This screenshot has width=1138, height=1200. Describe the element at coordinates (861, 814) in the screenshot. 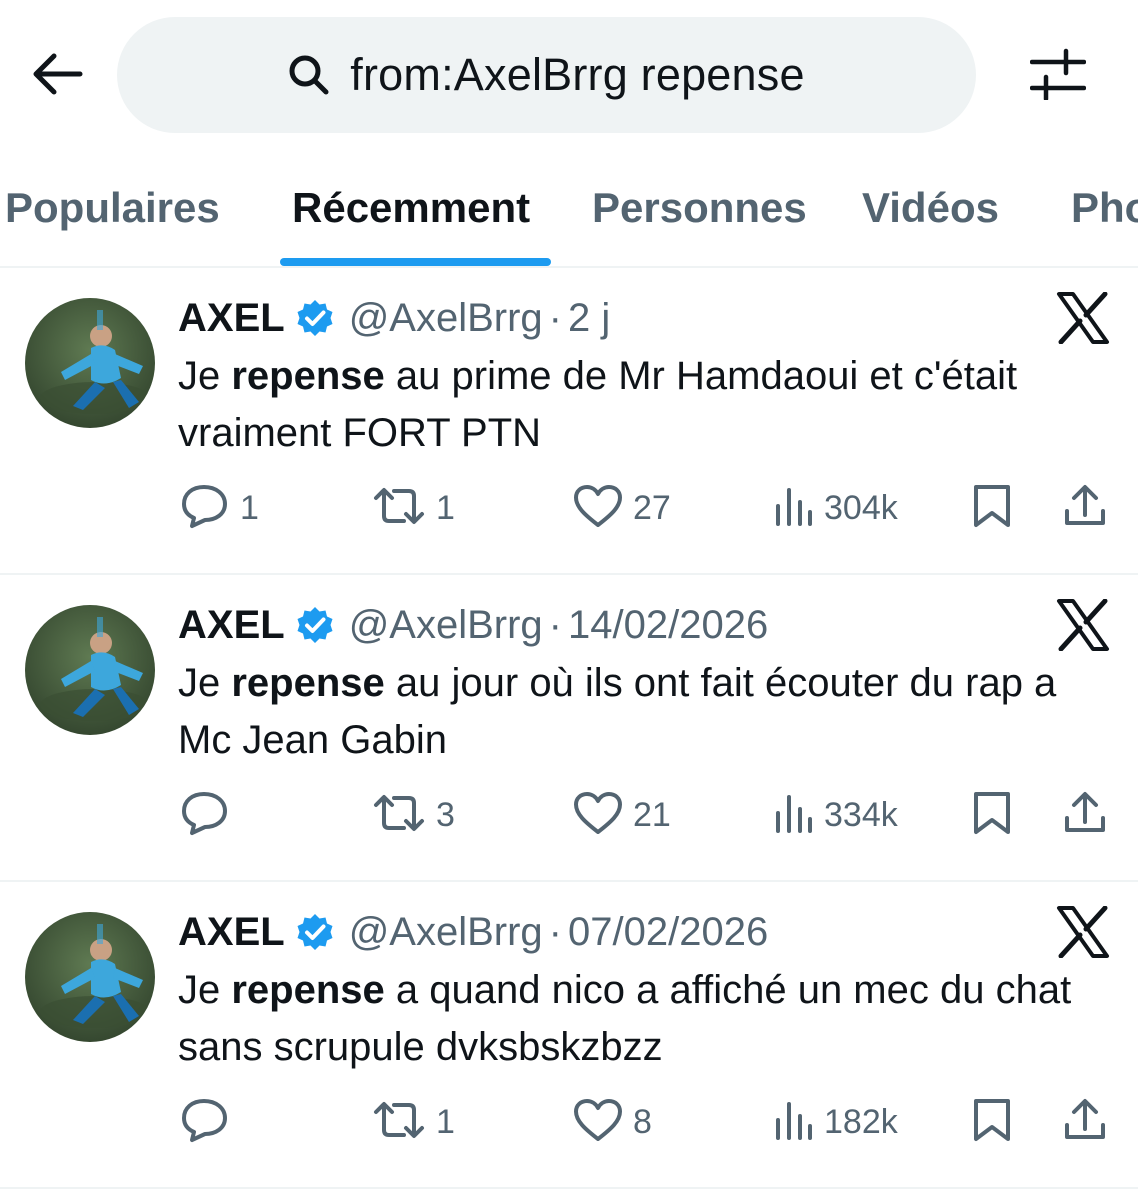

I see `view-count: 334k` at that location.